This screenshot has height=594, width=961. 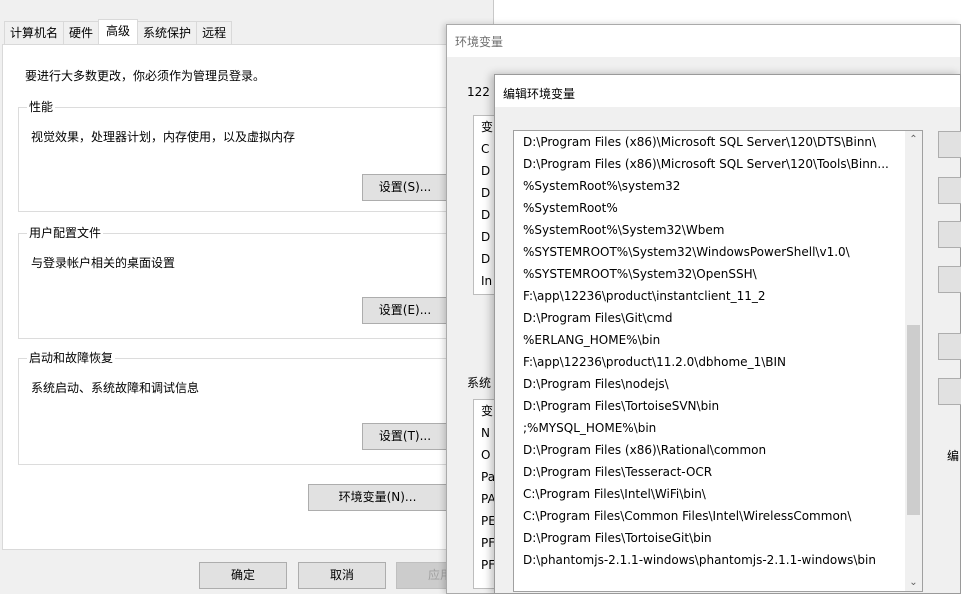 What do you see at coordinates (709, 538) in the screenshot?
I see `list-item: D:\Program Files\TortoiseGit\bin` at bounding box center [709, 538].